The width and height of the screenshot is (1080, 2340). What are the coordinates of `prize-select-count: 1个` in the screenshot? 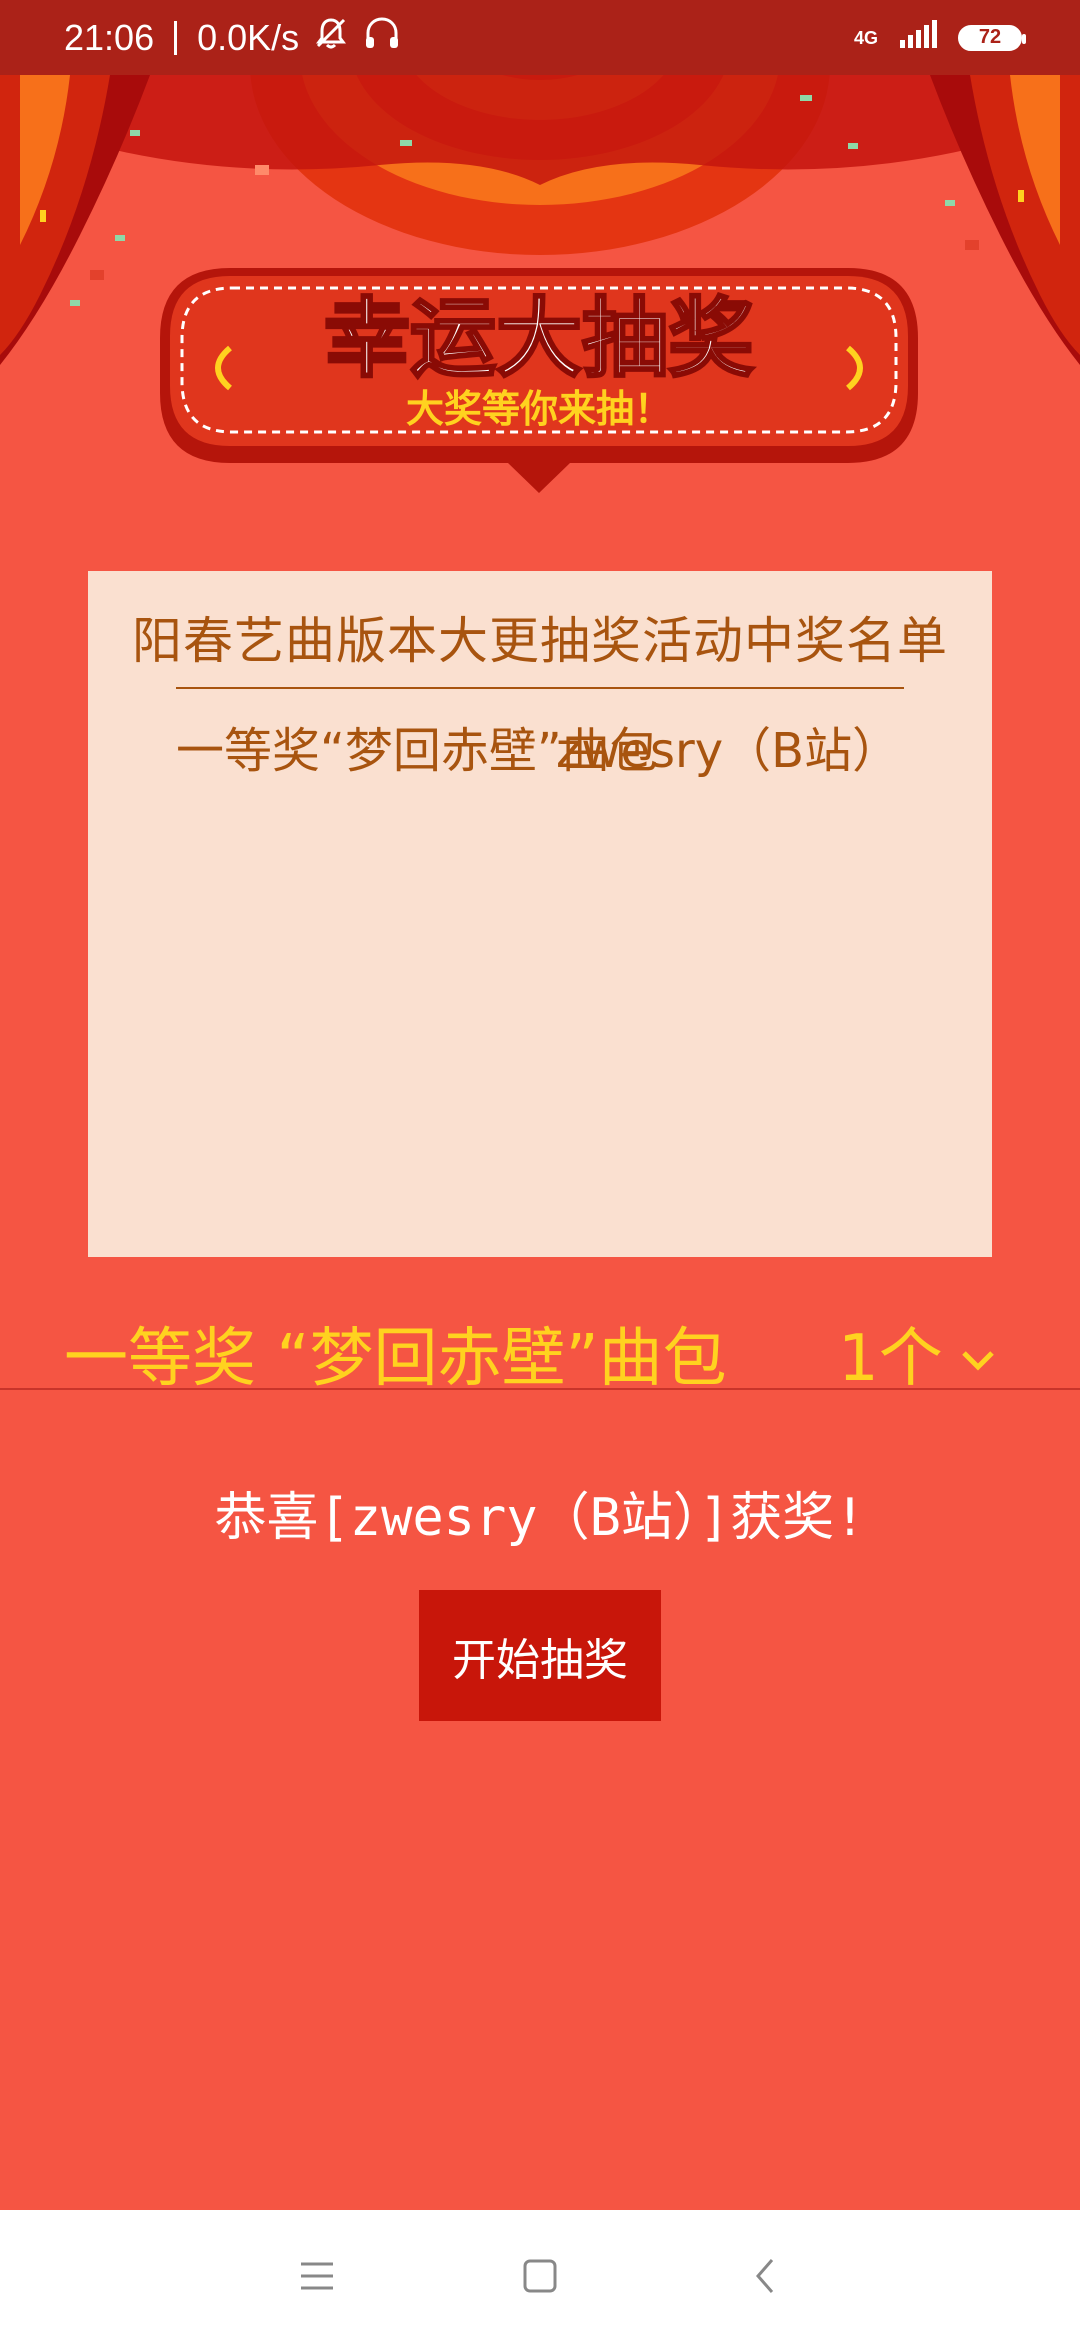 It's located at (890, 1359).